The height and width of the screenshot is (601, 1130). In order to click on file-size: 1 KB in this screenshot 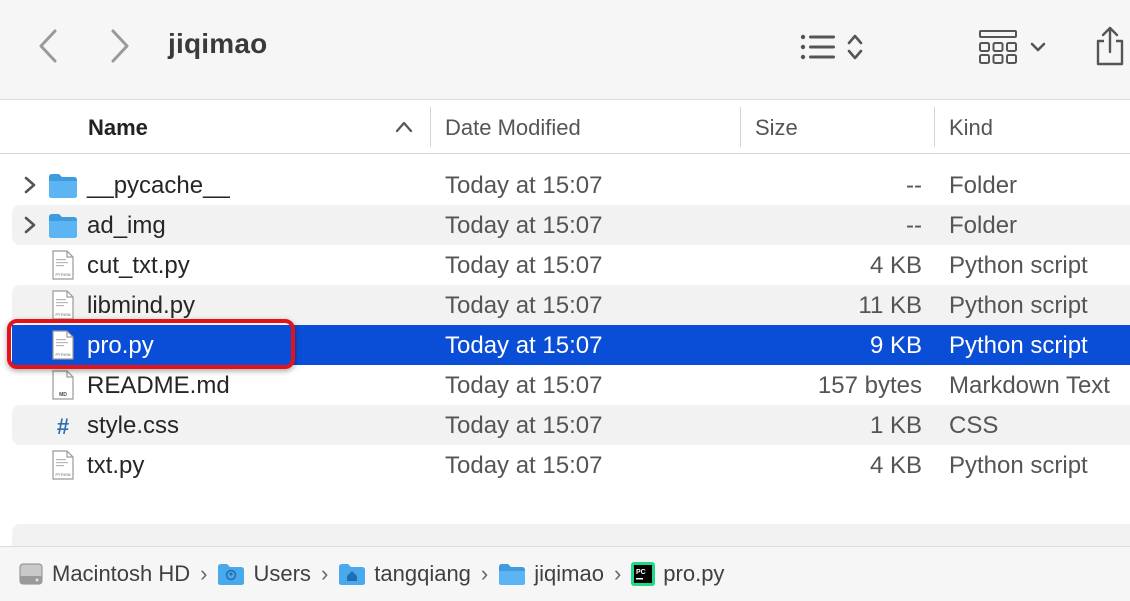, I will do `click(895, 425)`.